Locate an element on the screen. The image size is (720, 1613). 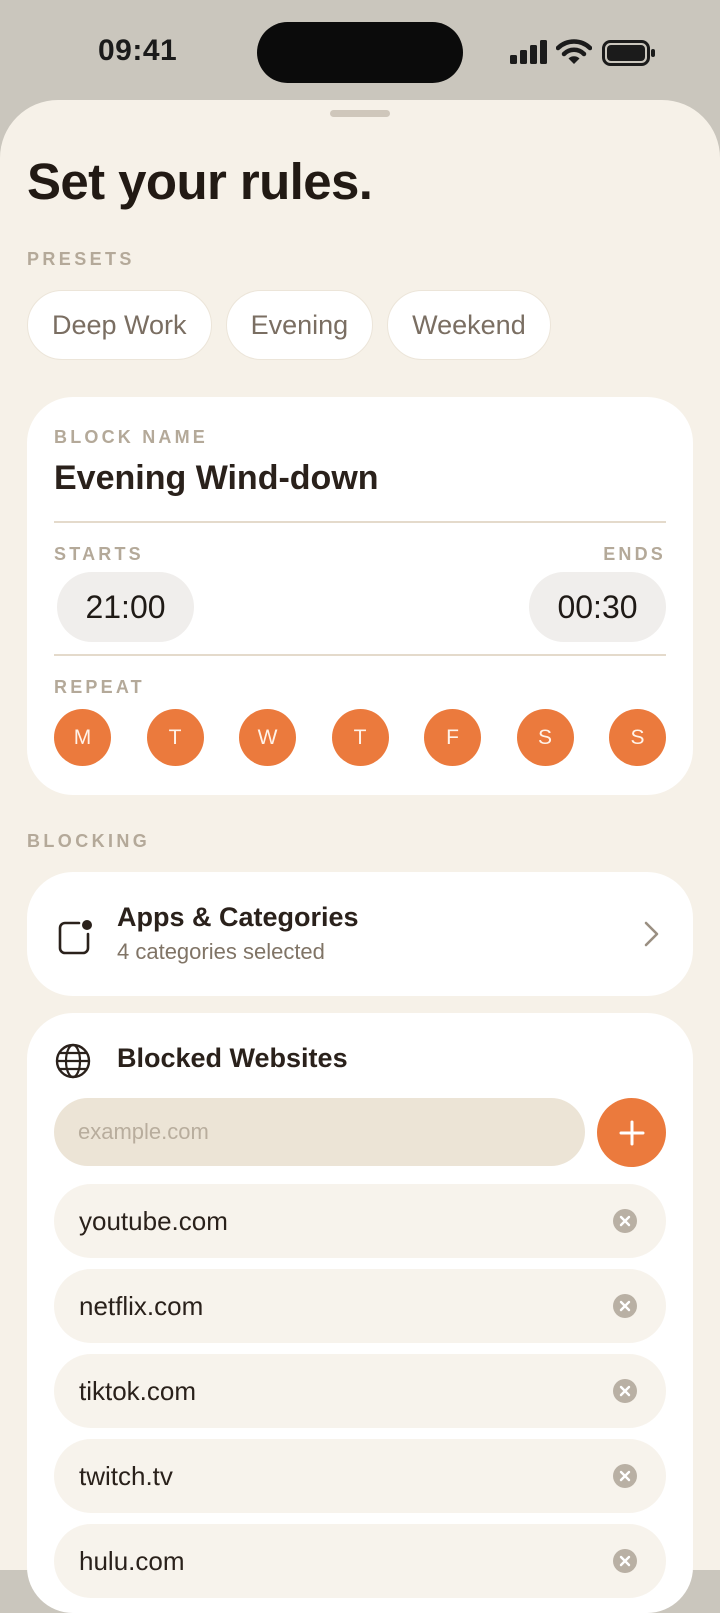
dynamic-island is located at coordinates (360, 52).